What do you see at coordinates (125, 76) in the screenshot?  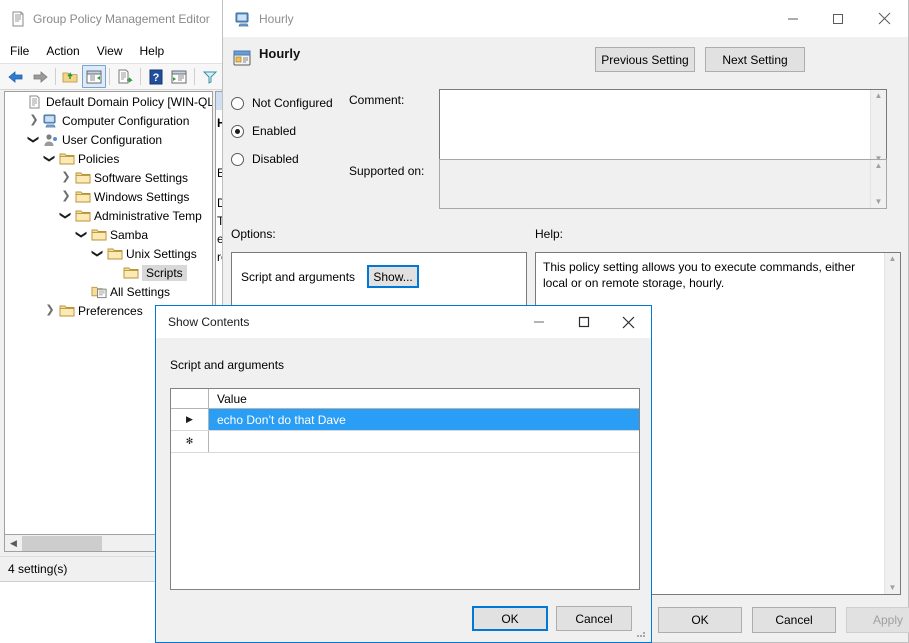 I see `export-list-icon` at bounding box center [125, 76].